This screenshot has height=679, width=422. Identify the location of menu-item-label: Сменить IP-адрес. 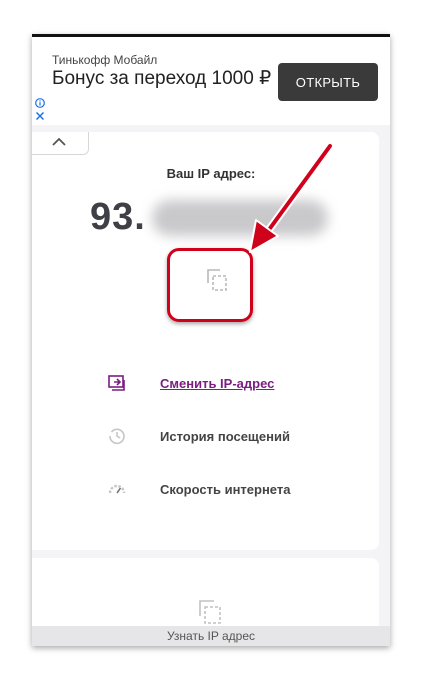
(217, 383).